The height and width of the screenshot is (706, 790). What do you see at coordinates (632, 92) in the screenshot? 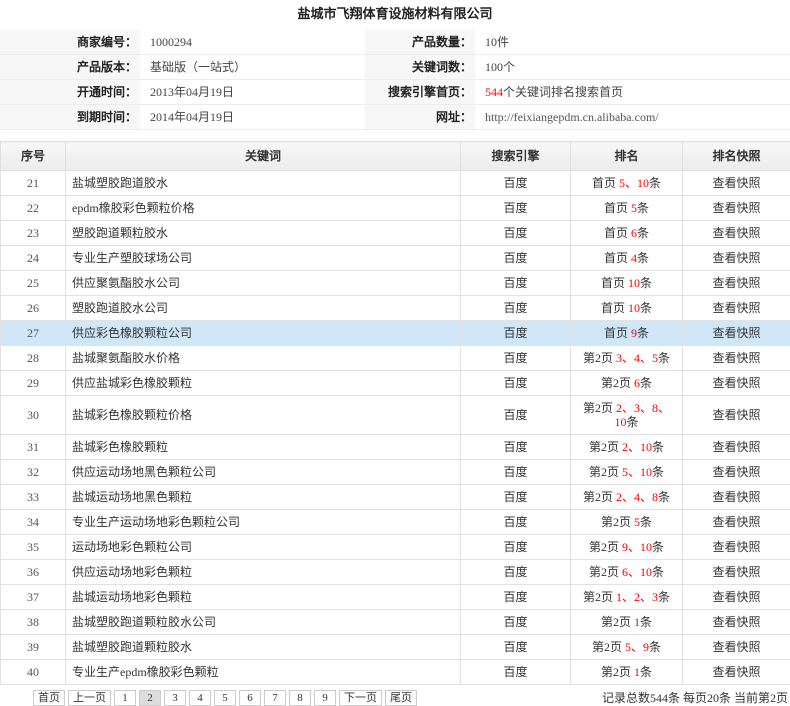
I see `search-home-value: 544个关键词排名搜索首页` at bounding box center [632, 92].